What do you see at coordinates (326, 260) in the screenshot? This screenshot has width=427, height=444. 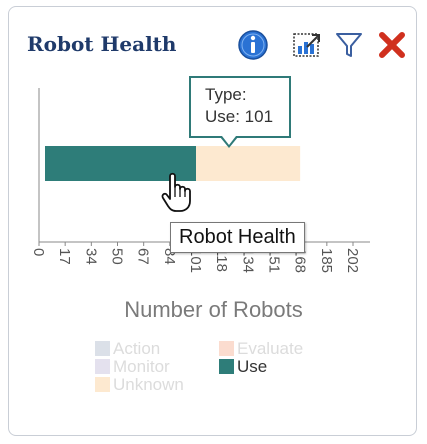 I see `x-tick-label: 185` at bounding box center [326, 260].